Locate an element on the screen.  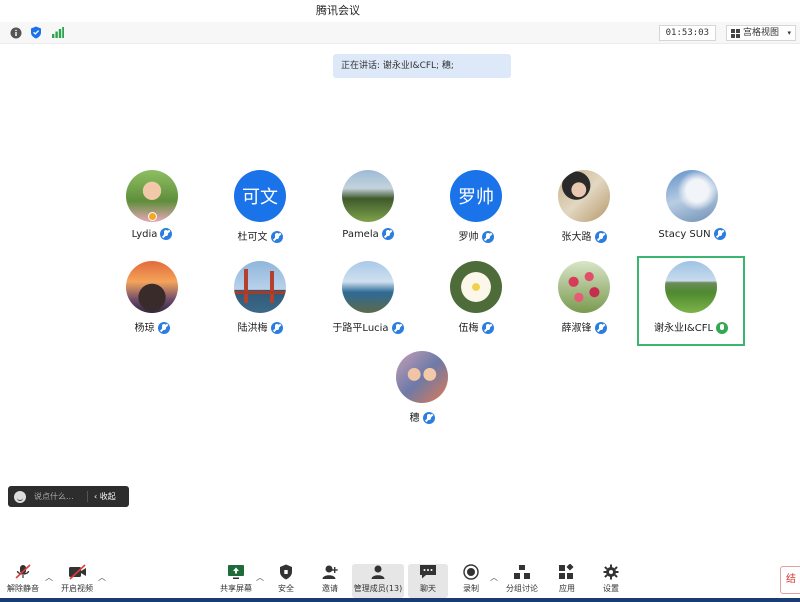
video-button: 开启视频 is located at coordinates (77, 581).